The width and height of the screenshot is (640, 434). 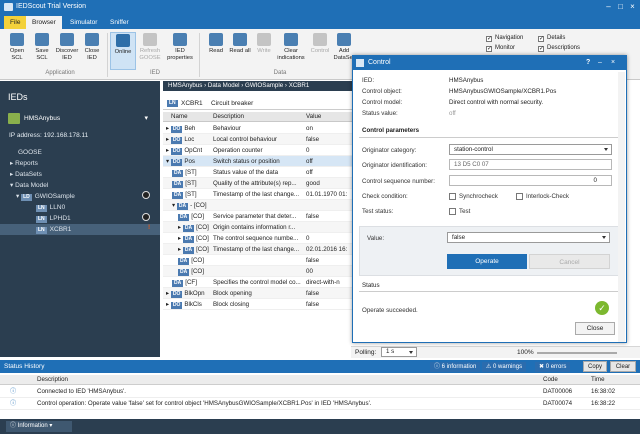 I want to click on tree-lln0: LN LLN0, so click(x=80, y=207).